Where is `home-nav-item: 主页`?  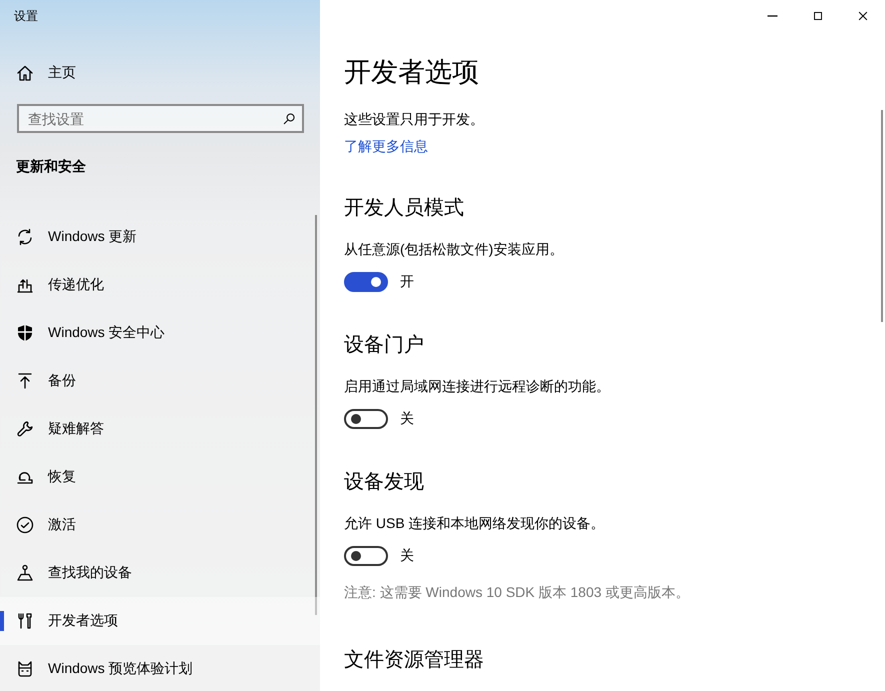 home-nav-item: 主页 is located at coordinates (160, 73).